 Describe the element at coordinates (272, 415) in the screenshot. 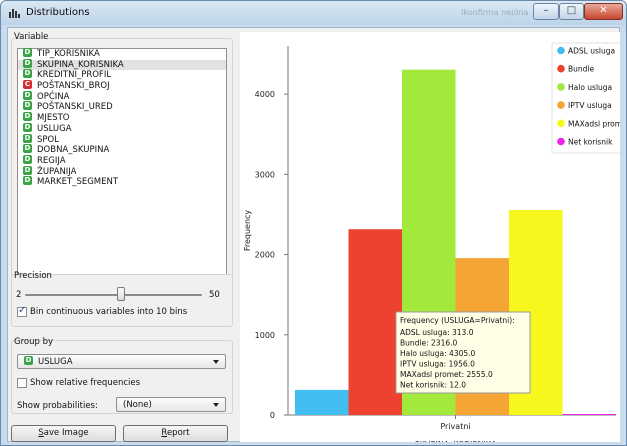

I see `y-tick-label: 0` at that location.